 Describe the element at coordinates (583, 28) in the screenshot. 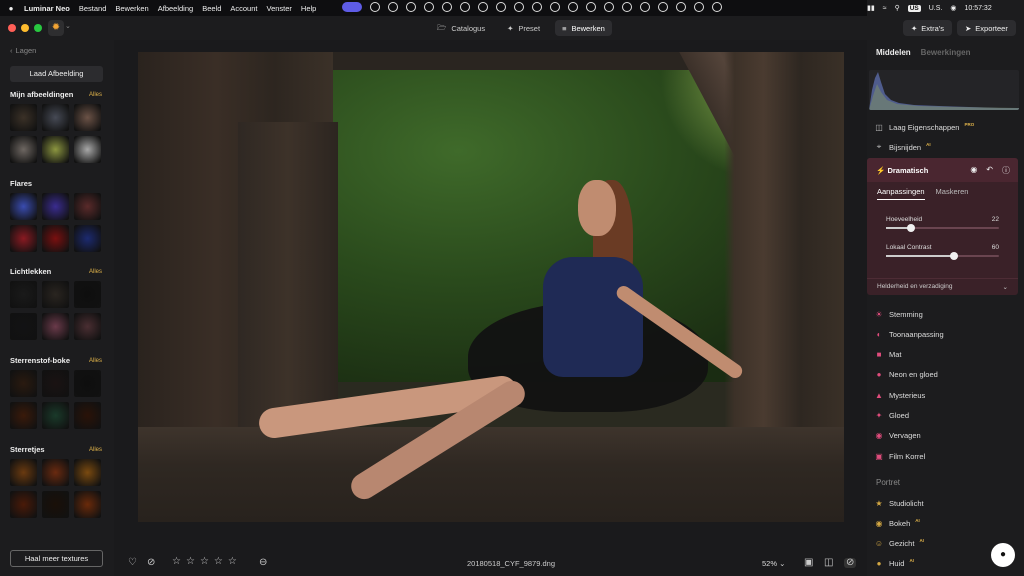

I see `tab-bewerken: ≡ Bewerken` at that location.